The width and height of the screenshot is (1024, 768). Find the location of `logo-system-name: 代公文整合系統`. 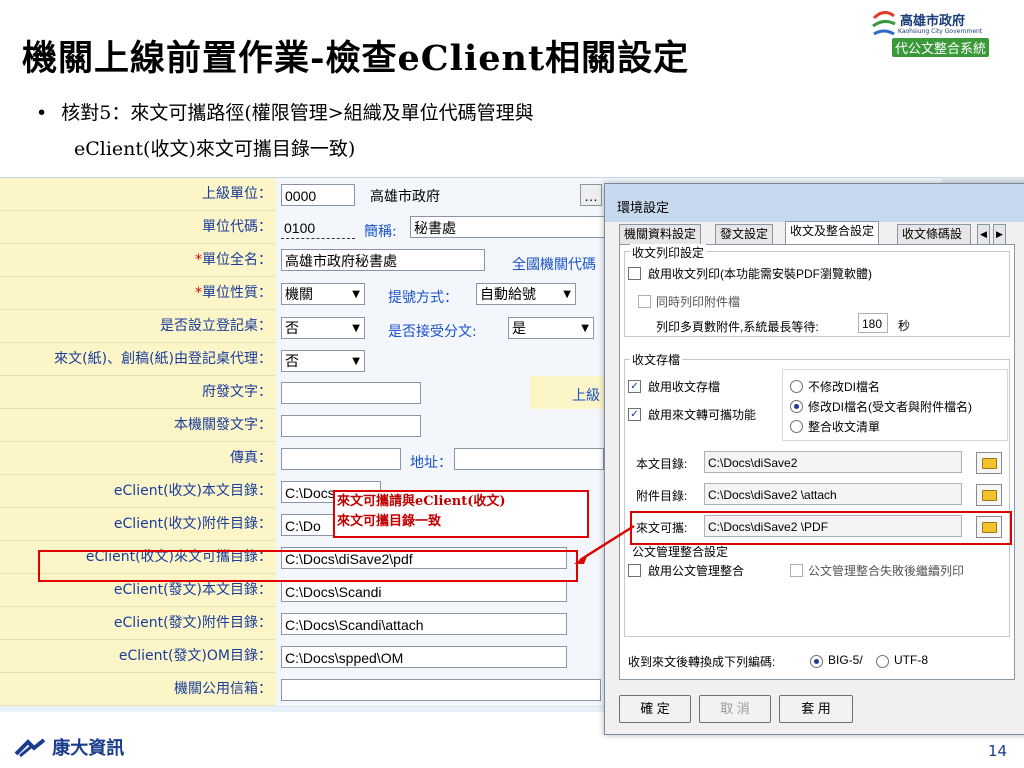

logo-system-name: 代公文整合系統 is located at coordinates (941, 47).